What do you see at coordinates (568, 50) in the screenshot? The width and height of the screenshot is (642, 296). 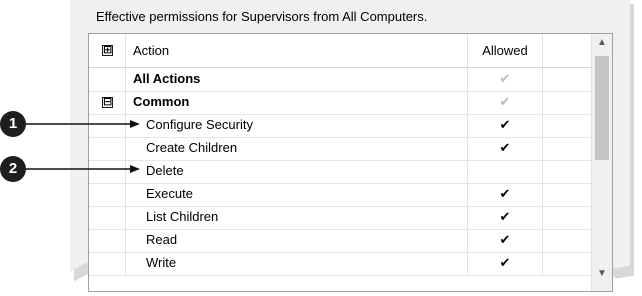 I see `column-header-empty` at bounding box center [568, 50].